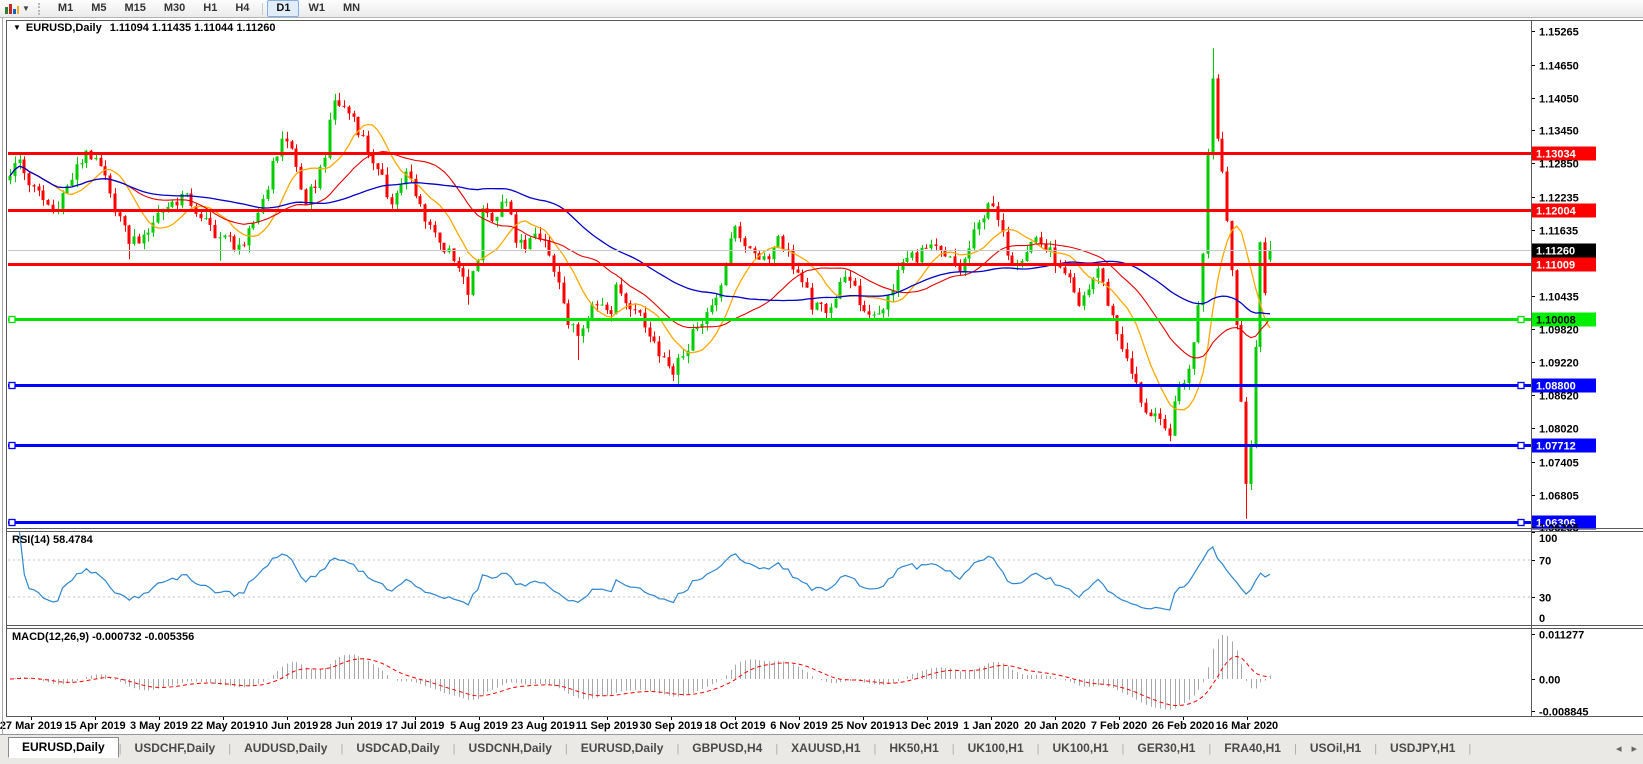 Image resolution: width=1643 pixels, height=764 pixels. Describe the element at coordinates (863, 726) in the screenshot. I see `x-axis-date-label: 25 Nov 2019` at that location.